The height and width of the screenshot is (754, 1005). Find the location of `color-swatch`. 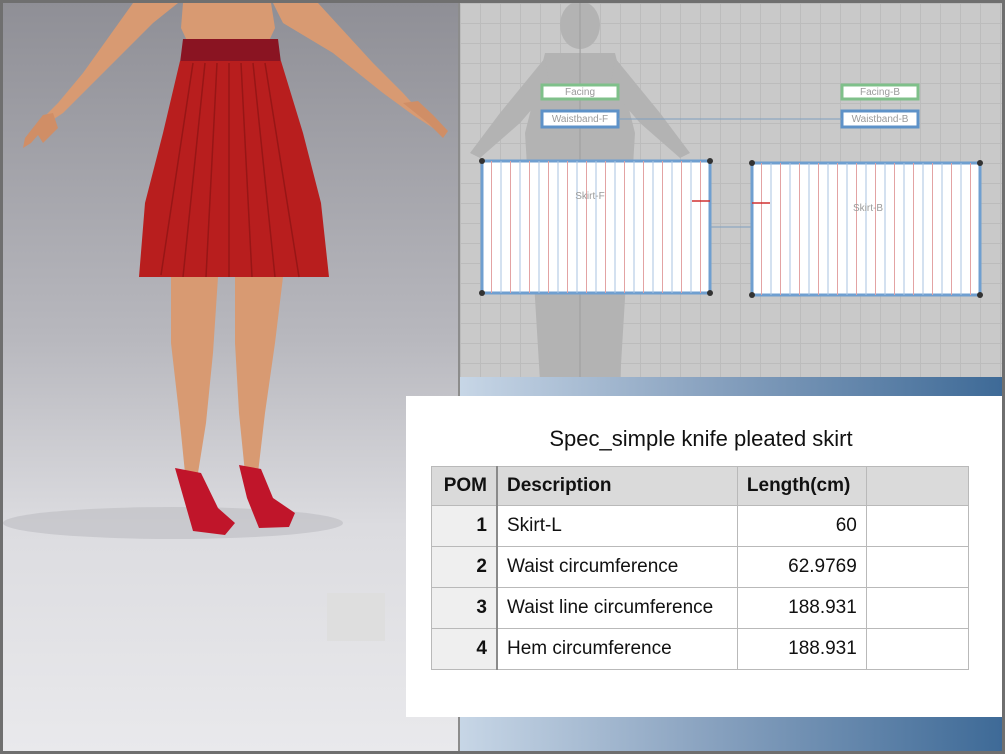

color-swatch is located at coordinates (356, 617).